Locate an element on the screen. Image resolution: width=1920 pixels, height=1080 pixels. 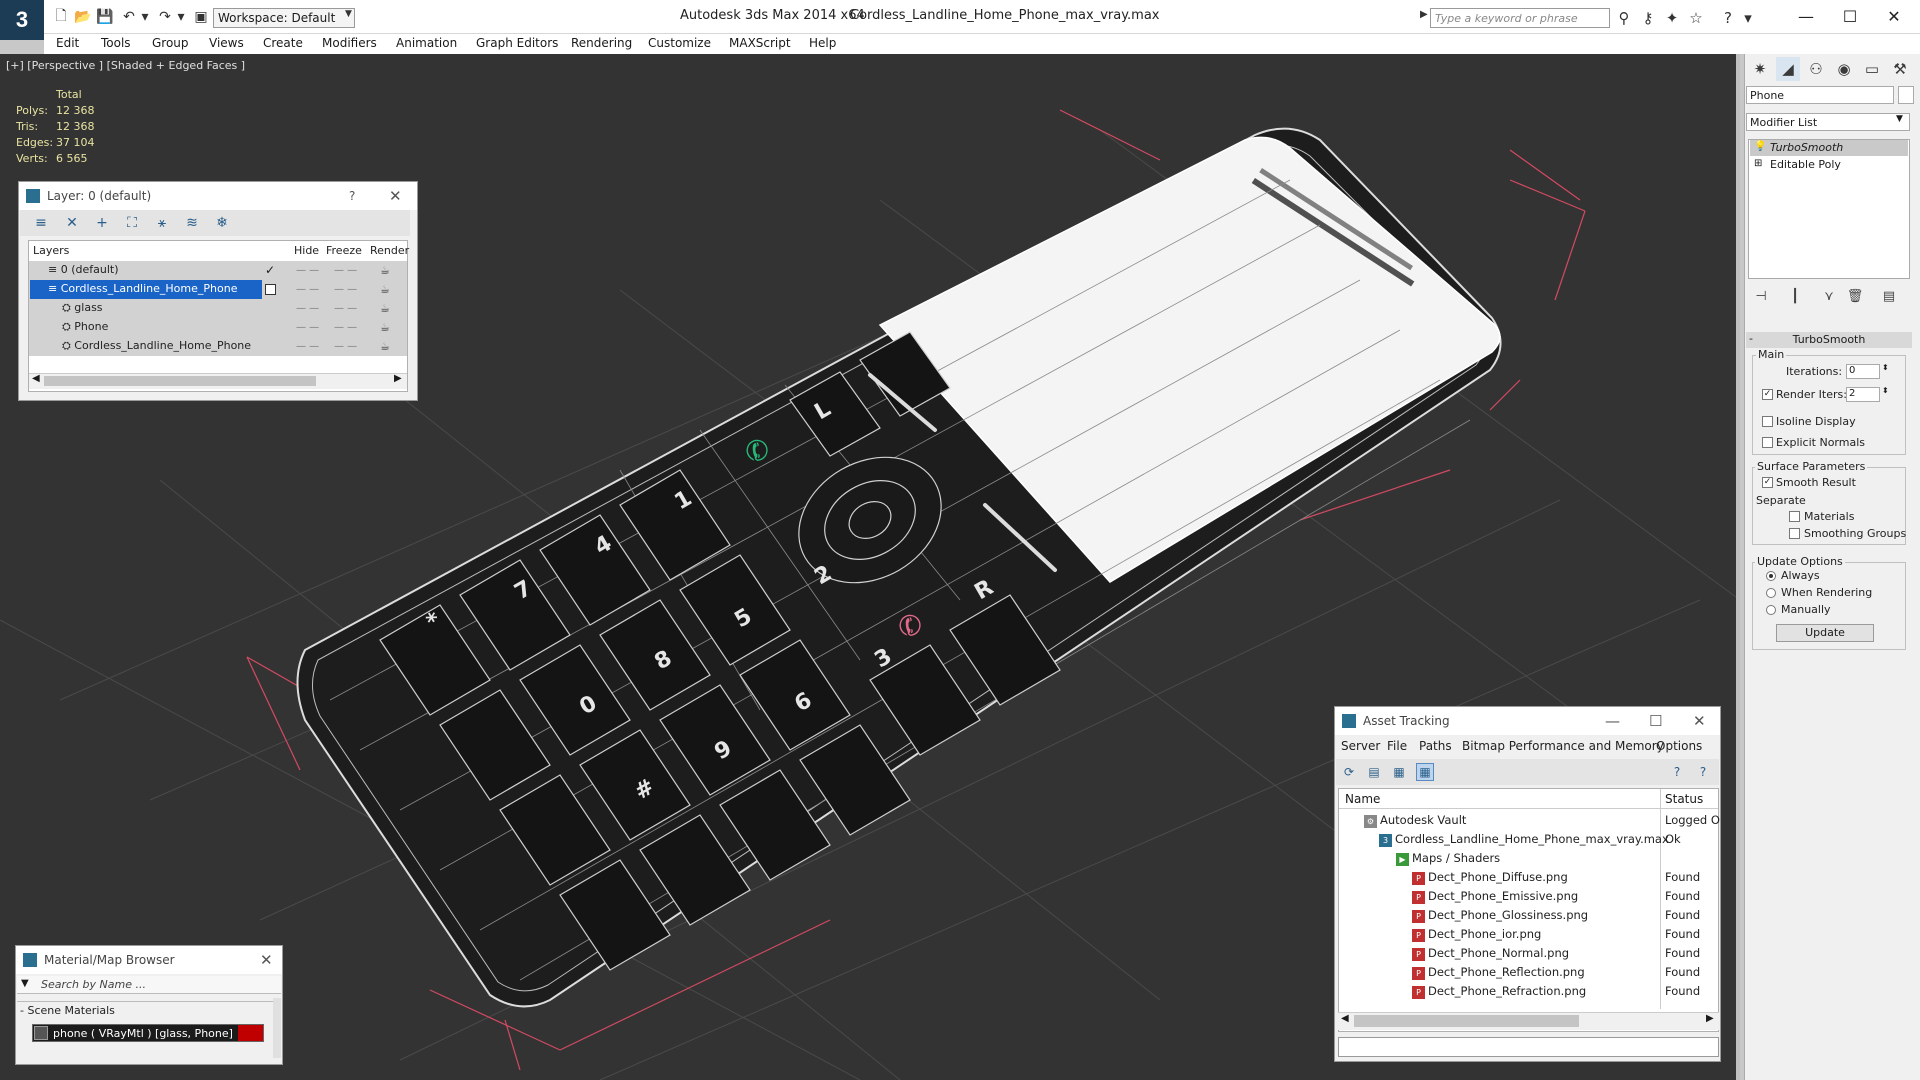
material-browser-title-bar: Material/Map Browser ✕ is located at coordinates (149, 960).